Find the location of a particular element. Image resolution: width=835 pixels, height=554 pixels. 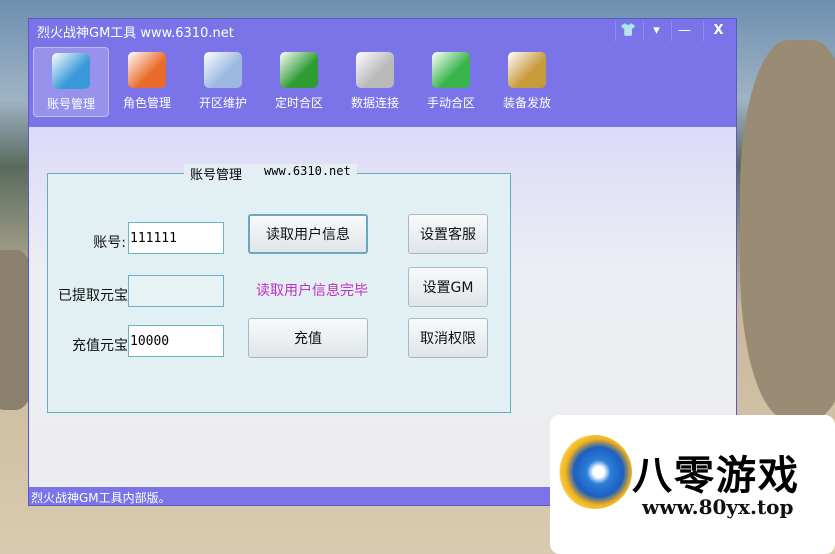

background-rock is located at coordinates (787, 230).